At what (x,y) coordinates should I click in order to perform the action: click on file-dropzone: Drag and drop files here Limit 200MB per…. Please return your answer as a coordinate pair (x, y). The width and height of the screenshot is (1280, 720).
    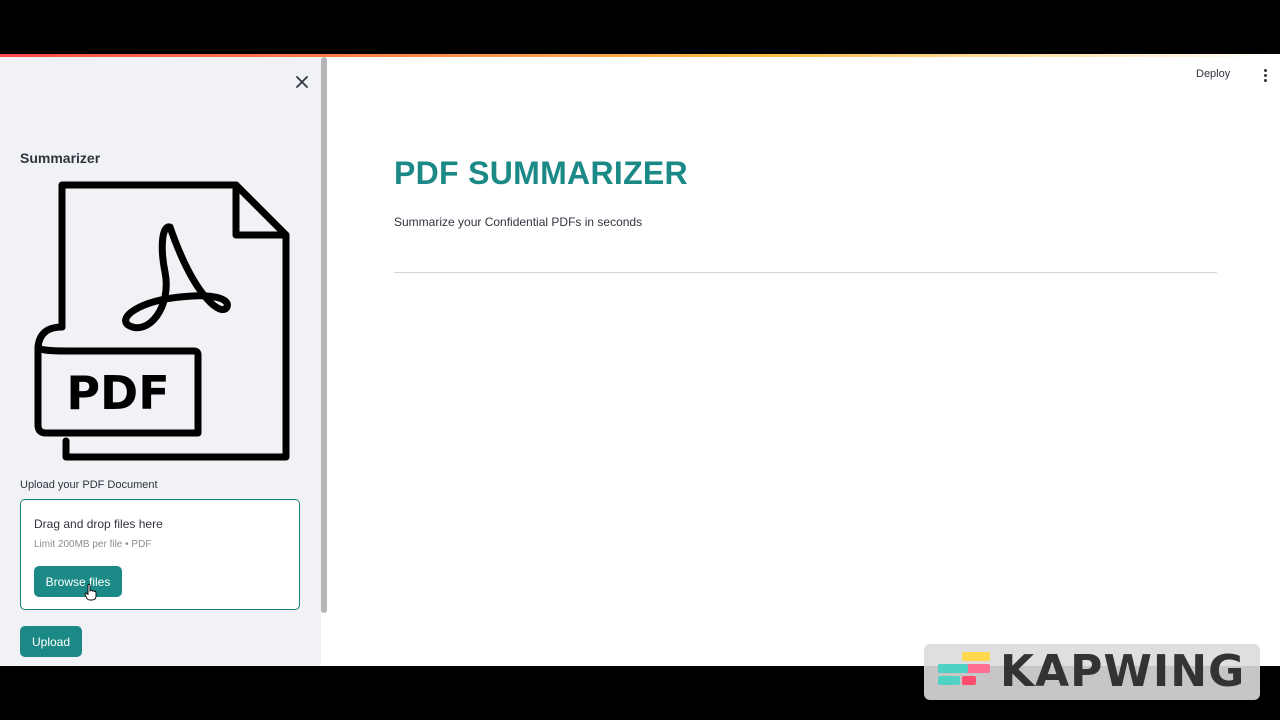
    Looking at the image, I should click on (160, 554).